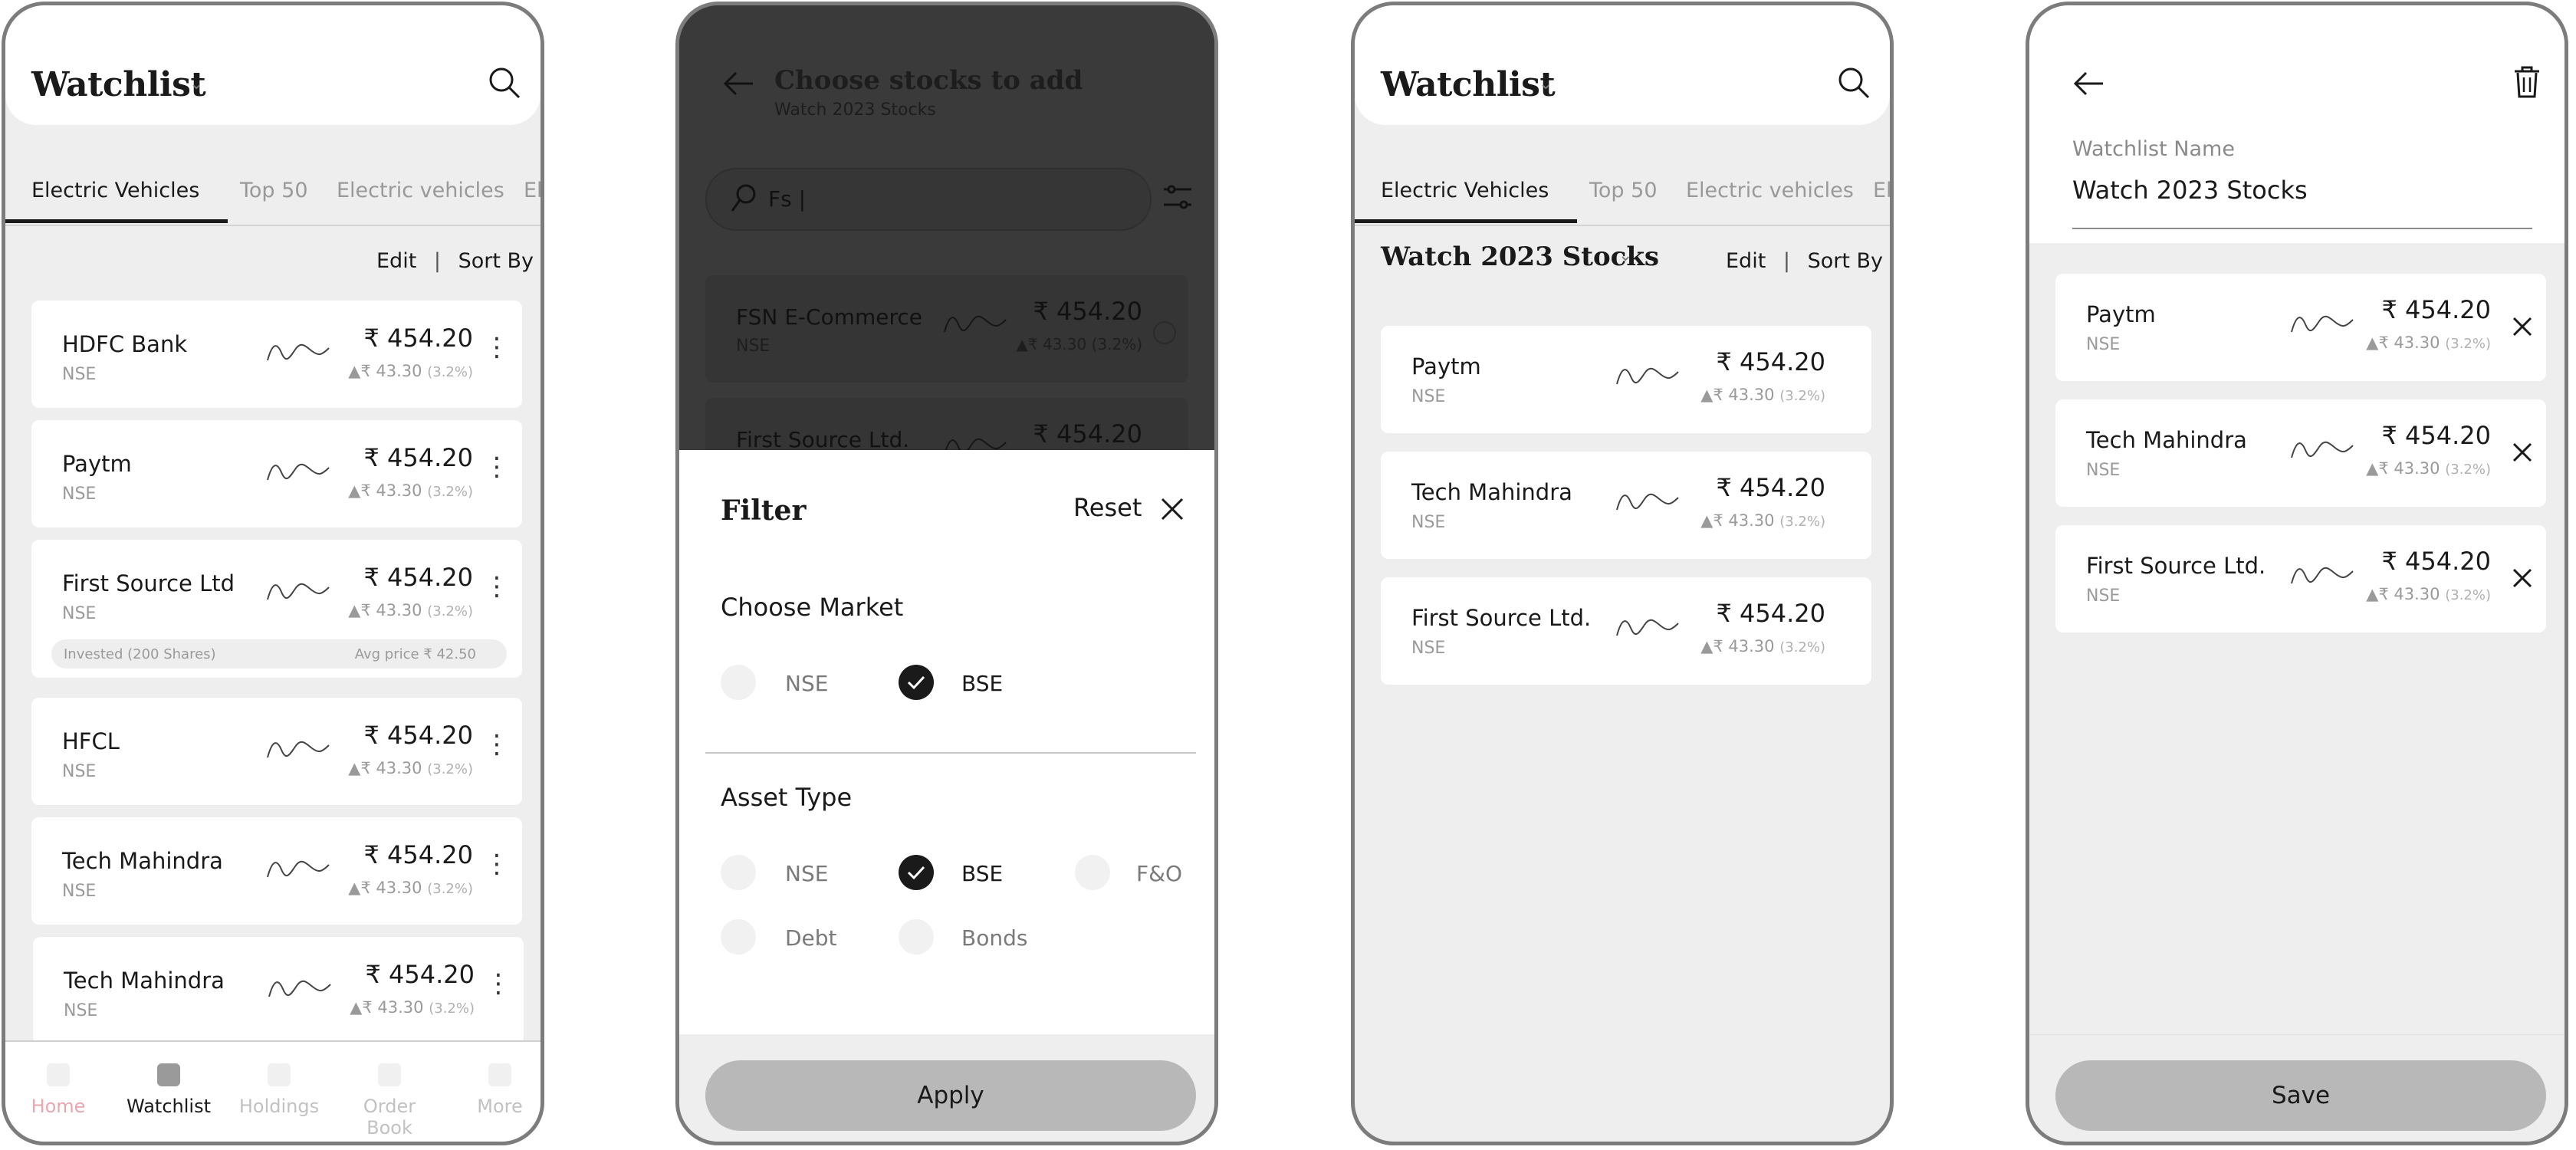 Image resolution: width=2576 pixels, height=1150 pixels. Describe the element at coordinates (2190, 190) in the screenshot. I see `watchlist-name-field: Watch 2023 Stocks` at that location.